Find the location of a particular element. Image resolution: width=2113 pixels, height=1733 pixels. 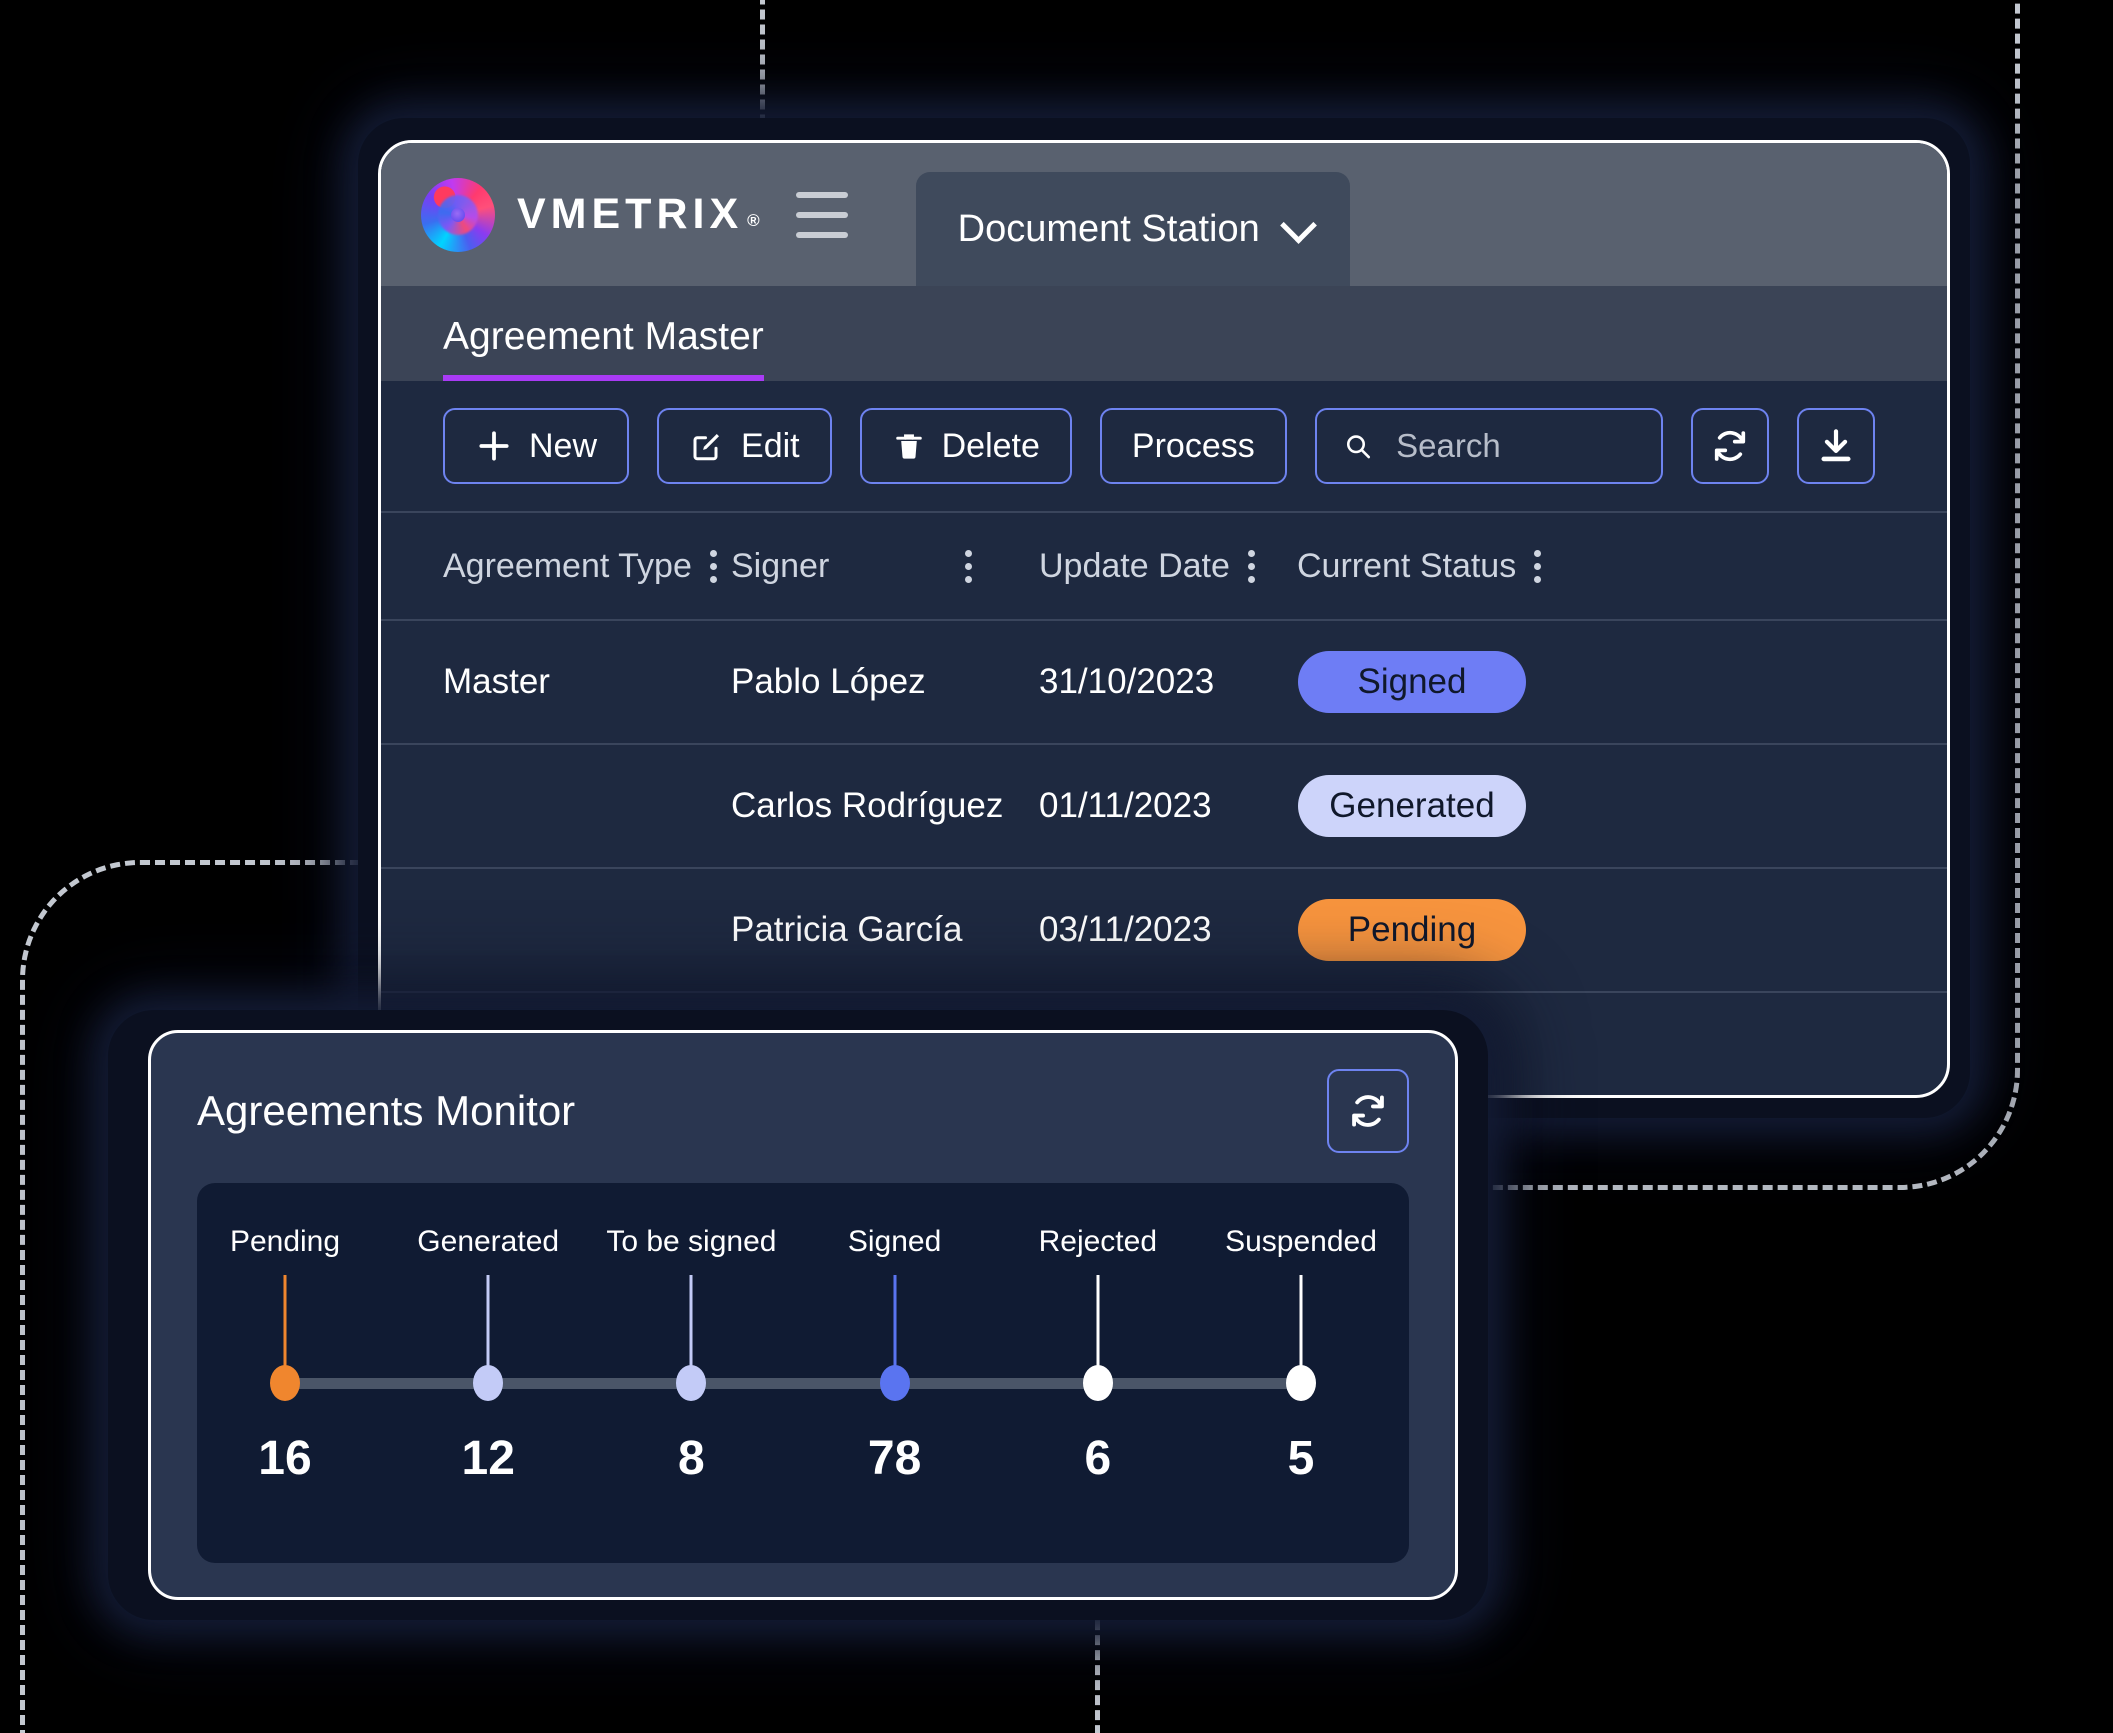

edit-button-label: Edit is located at coordinates (770, 445).